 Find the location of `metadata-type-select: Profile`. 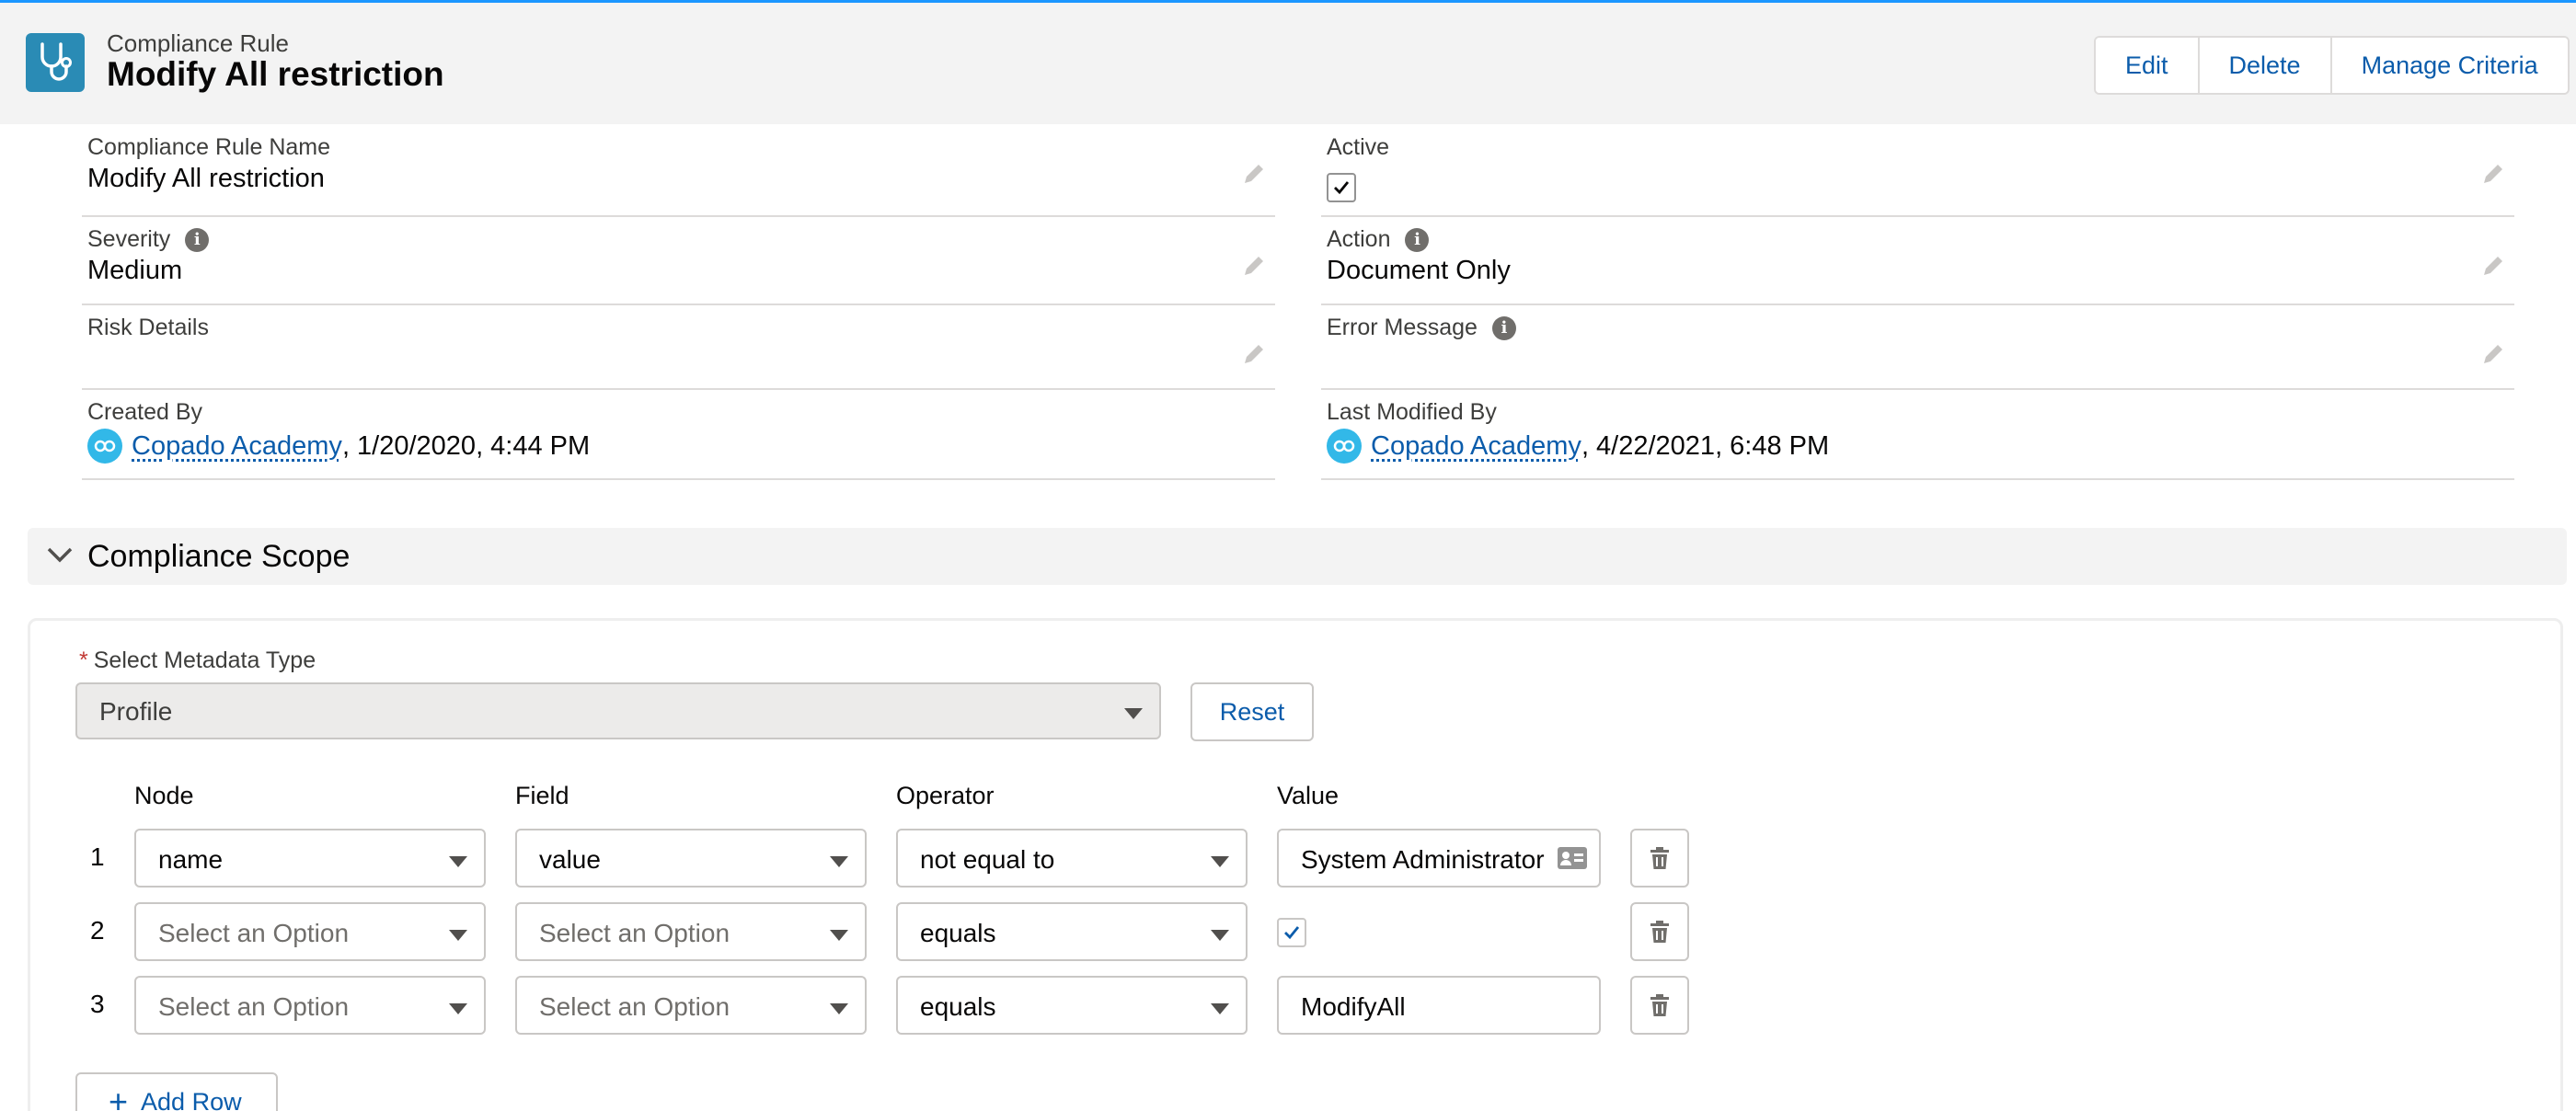

metadata-type-select: Profile is located at coordinates (618, 710).